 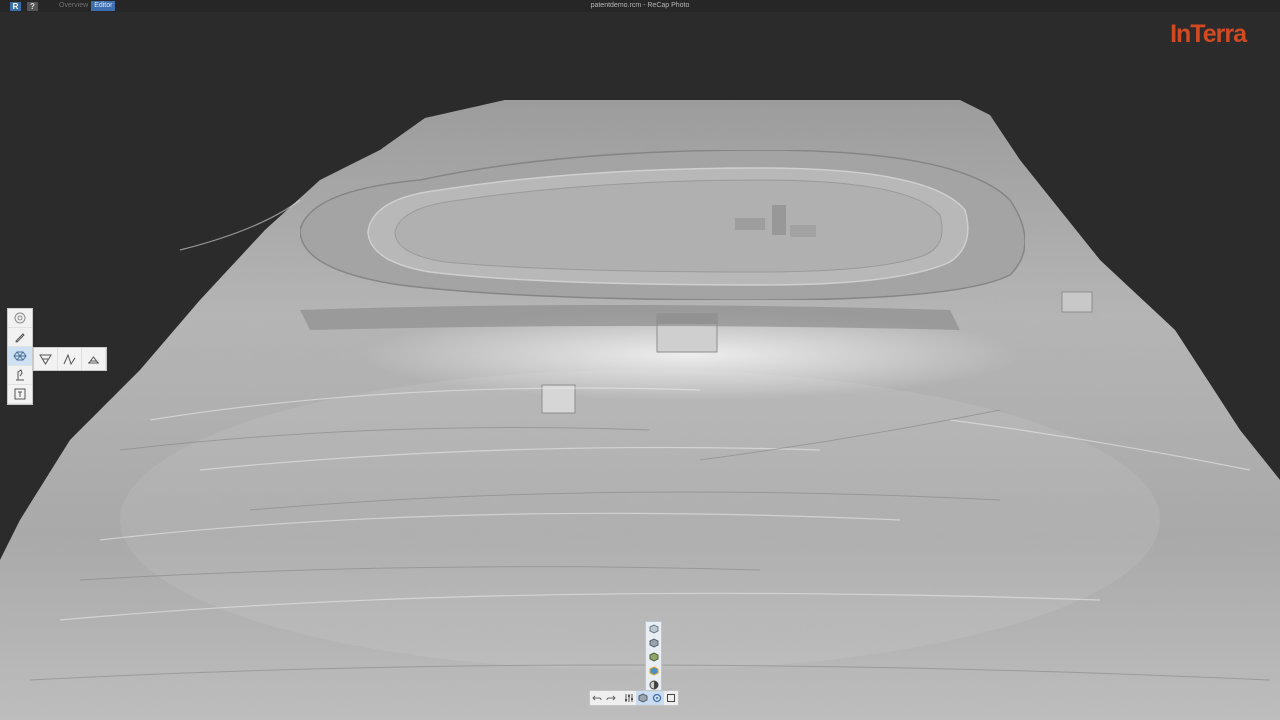 I want to click on mesh-edit-submenu, so click(x=70, y=359).